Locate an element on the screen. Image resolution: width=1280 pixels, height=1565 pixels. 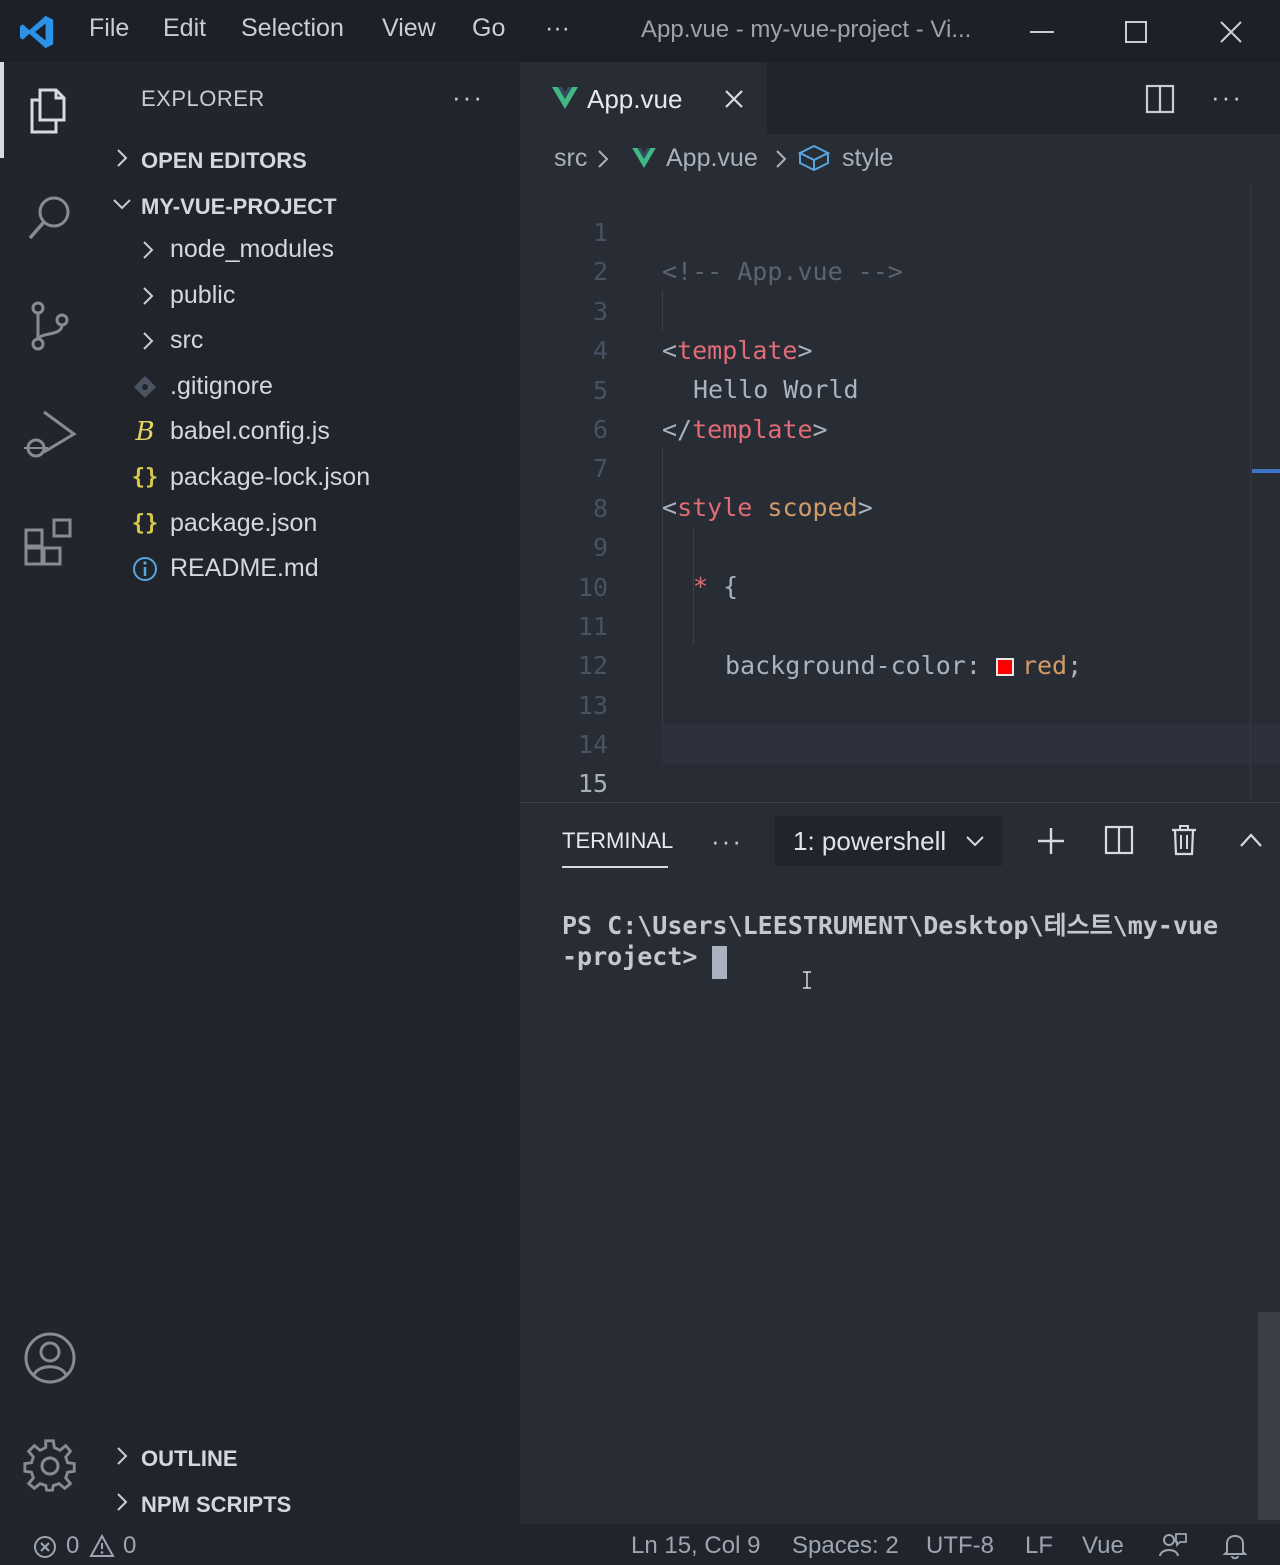
tree-item-label: package-lock.json is located at coordinates (270, 477).